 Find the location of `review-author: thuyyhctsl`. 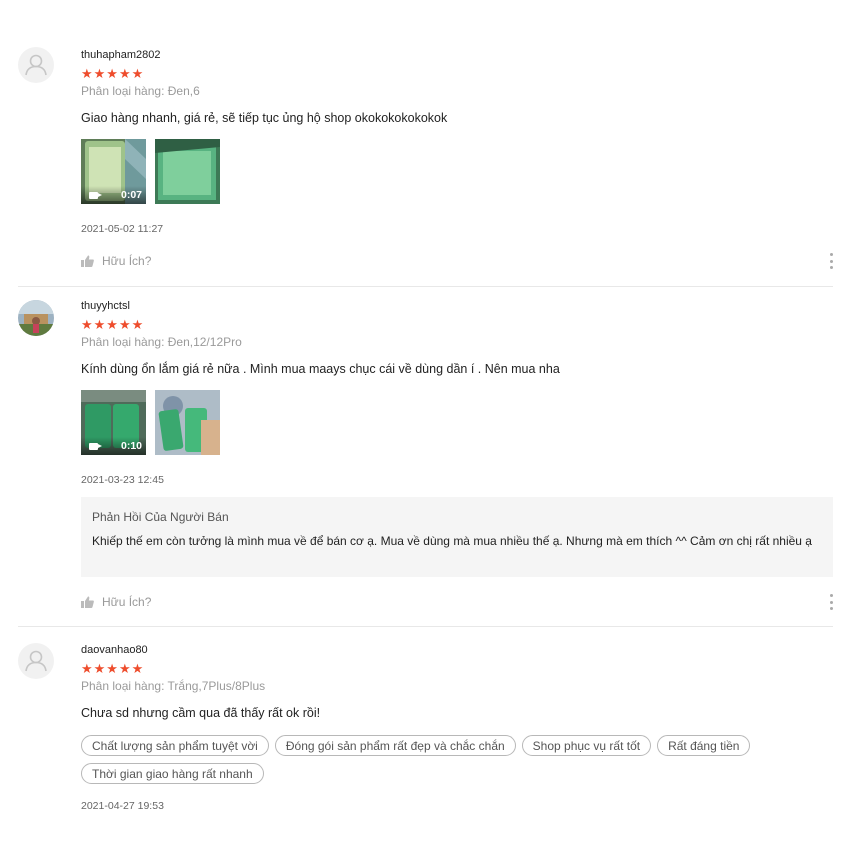

review-author: thuyyhctsl is located at coordinates (105, 306).